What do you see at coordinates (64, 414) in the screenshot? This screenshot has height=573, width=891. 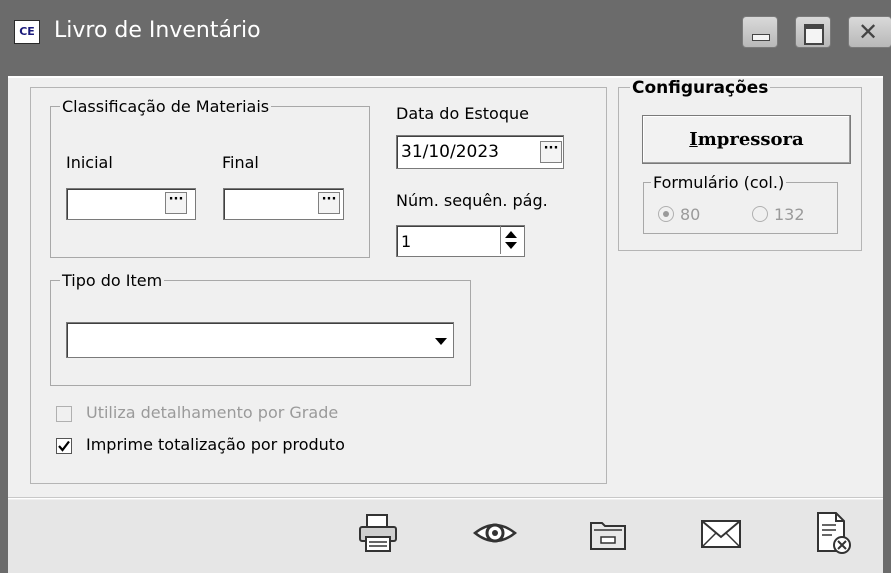 I see `grade-checkbox` at bounding box center [64, 414].